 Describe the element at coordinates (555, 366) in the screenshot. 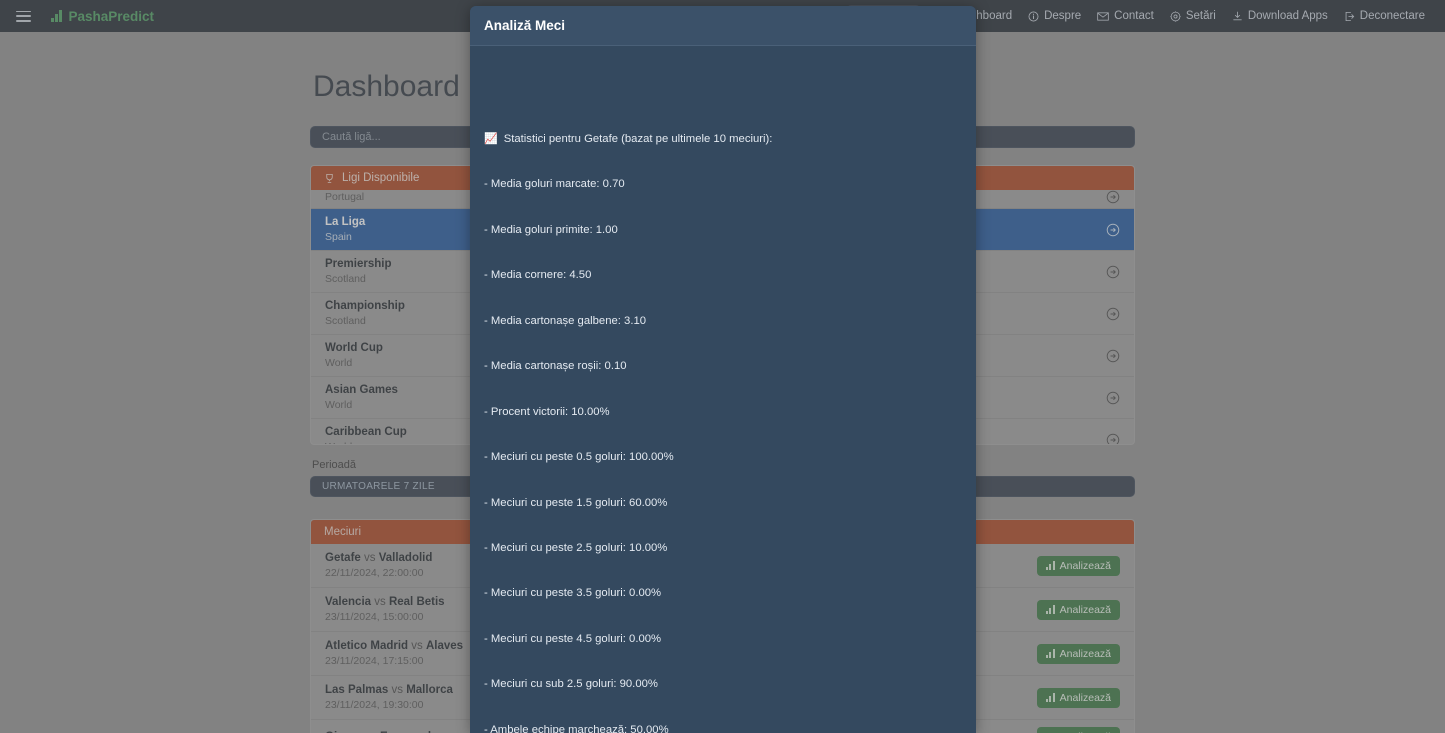

I see `stat-line: - Media cartonașe roșii: 0.10` at that location.